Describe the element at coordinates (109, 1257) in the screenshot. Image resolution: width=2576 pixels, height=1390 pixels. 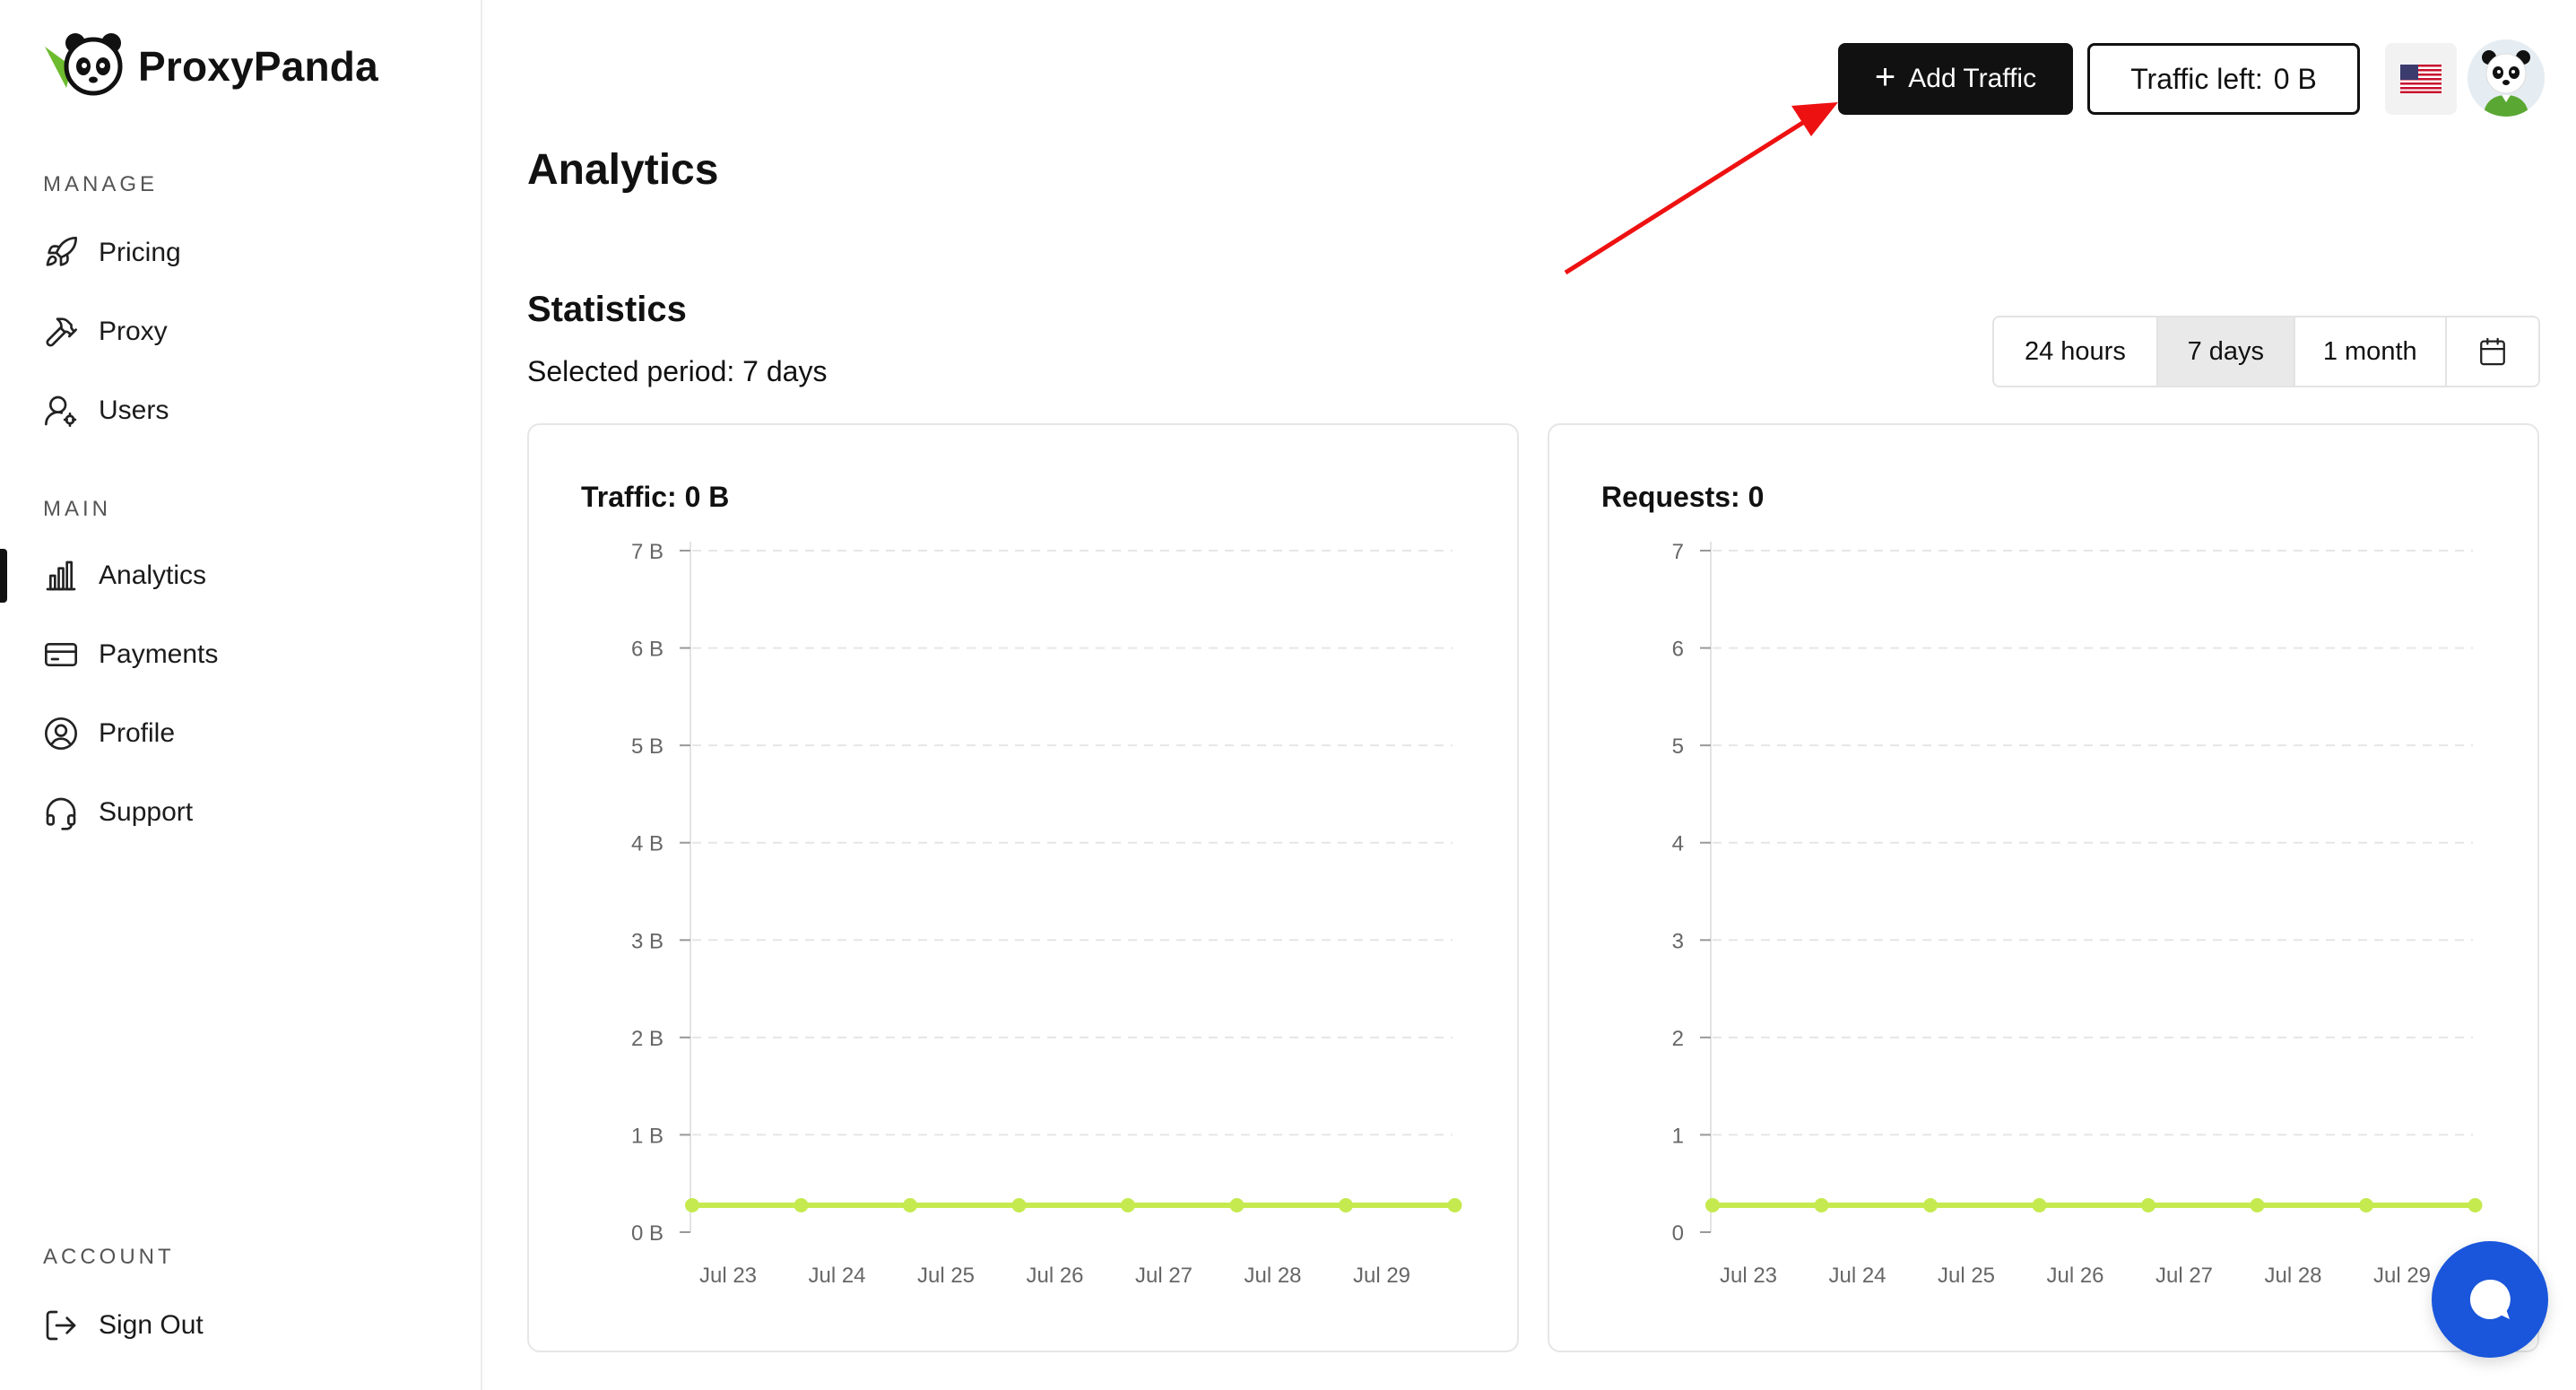
I see `account-section-label: ACCOUNT` at that location.